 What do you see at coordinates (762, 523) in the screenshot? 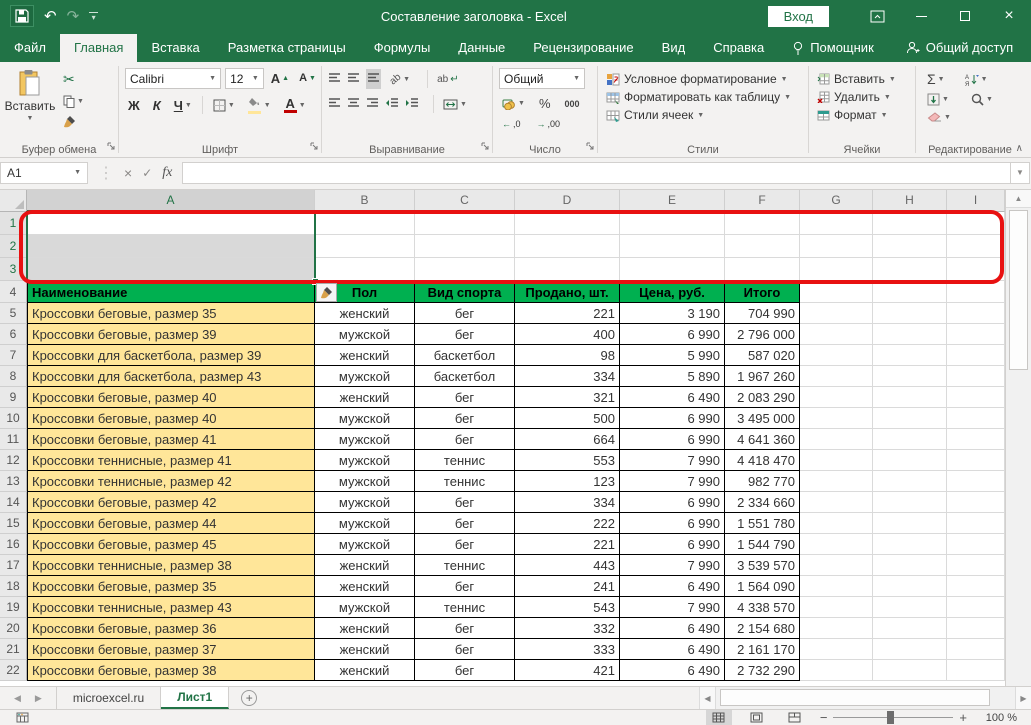
I see `cell: 1 551 780` at bounding box center [762, 523].